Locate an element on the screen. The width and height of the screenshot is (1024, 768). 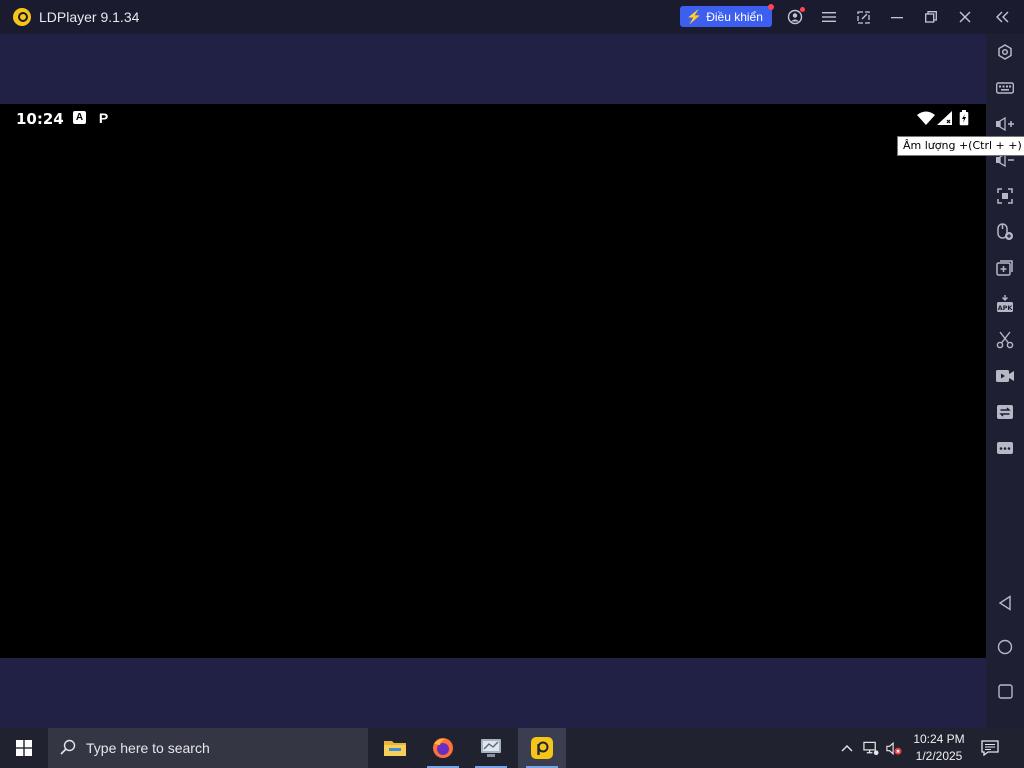
notification-center-icon is located at coordinates (990, 748).